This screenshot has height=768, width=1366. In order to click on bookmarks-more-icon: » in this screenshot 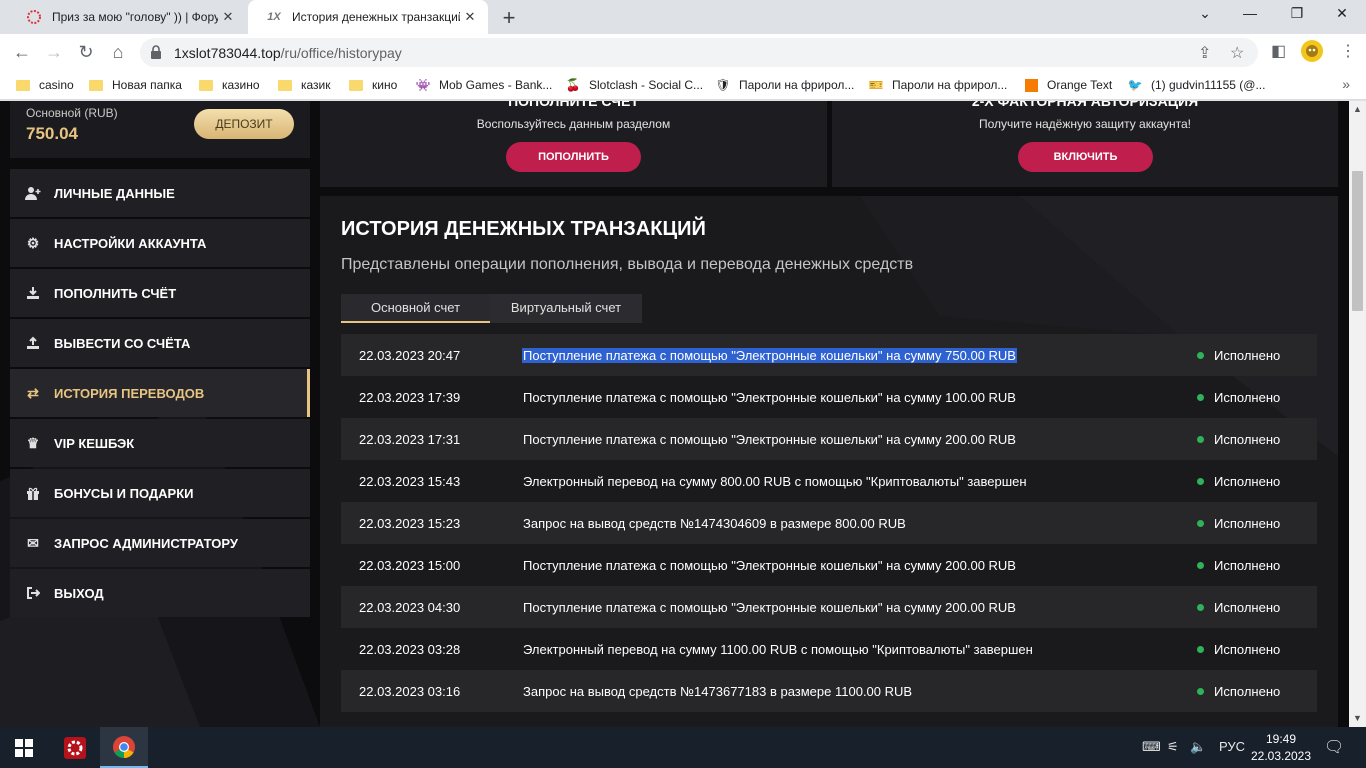, I will do `click(1346, 84)`.